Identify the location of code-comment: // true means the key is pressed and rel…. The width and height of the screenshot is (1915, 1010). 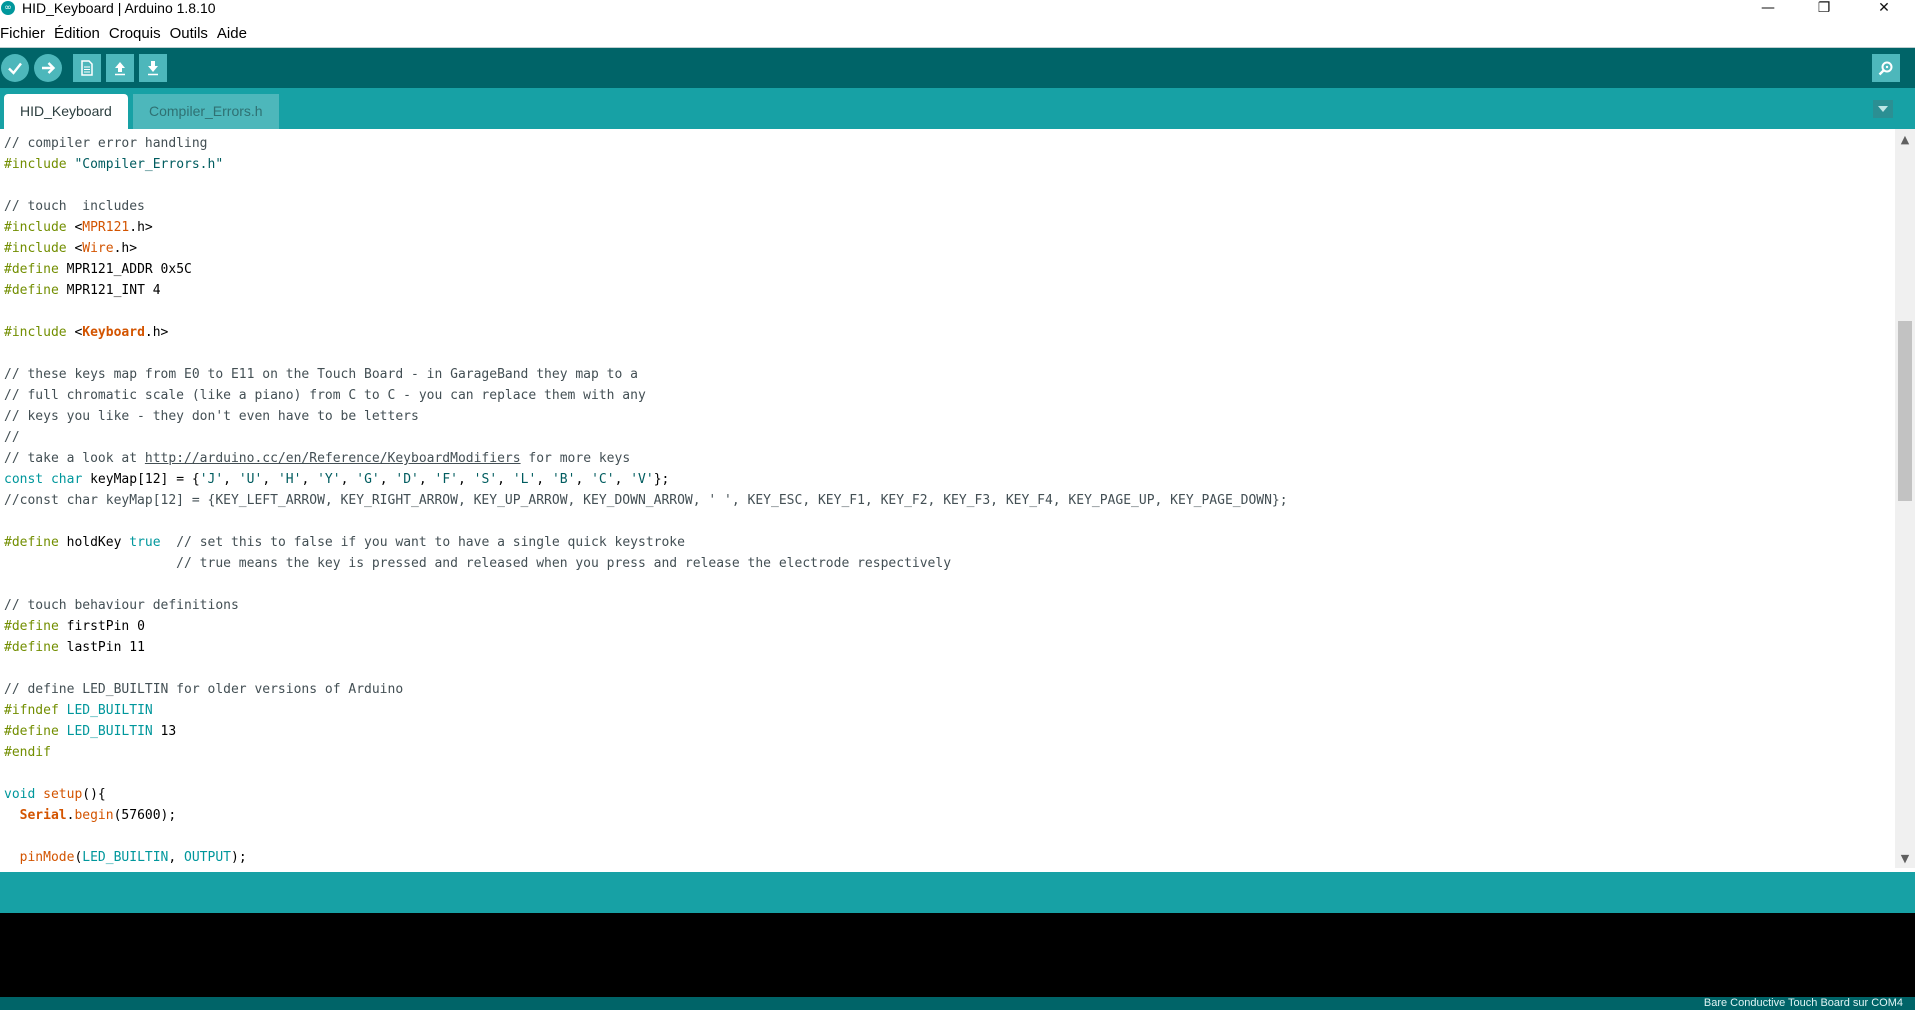
(478, 563).